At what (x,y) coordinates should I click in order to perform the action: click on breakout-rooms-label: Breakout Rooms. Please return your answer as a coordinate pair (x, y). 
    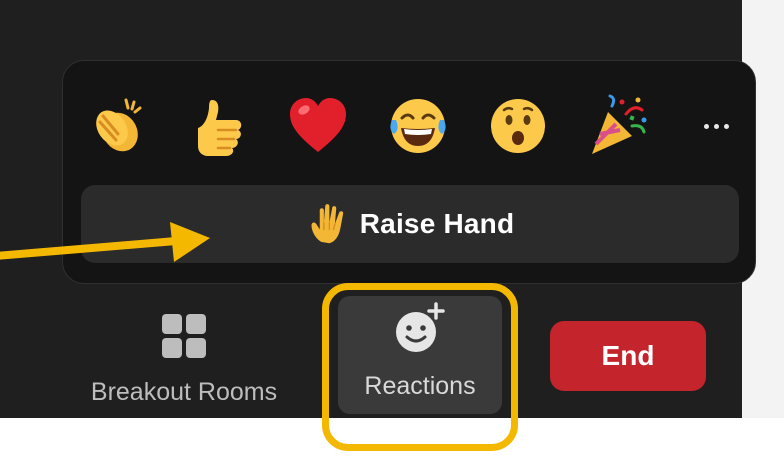
    Looking at the image, I should click on (184, 392).